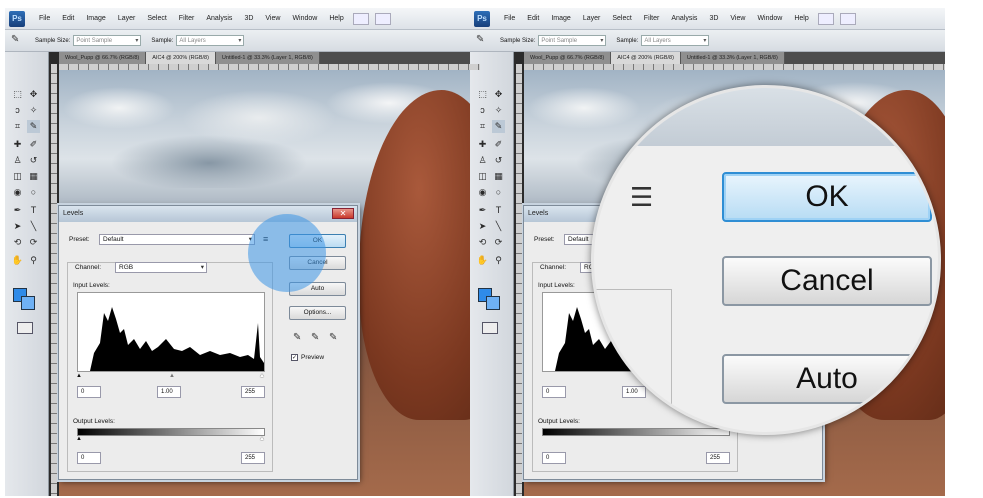 The width and height of the screenshot is (983, 498). I want to click on white-eyedropper-icon: ✎, so click(333, 337).